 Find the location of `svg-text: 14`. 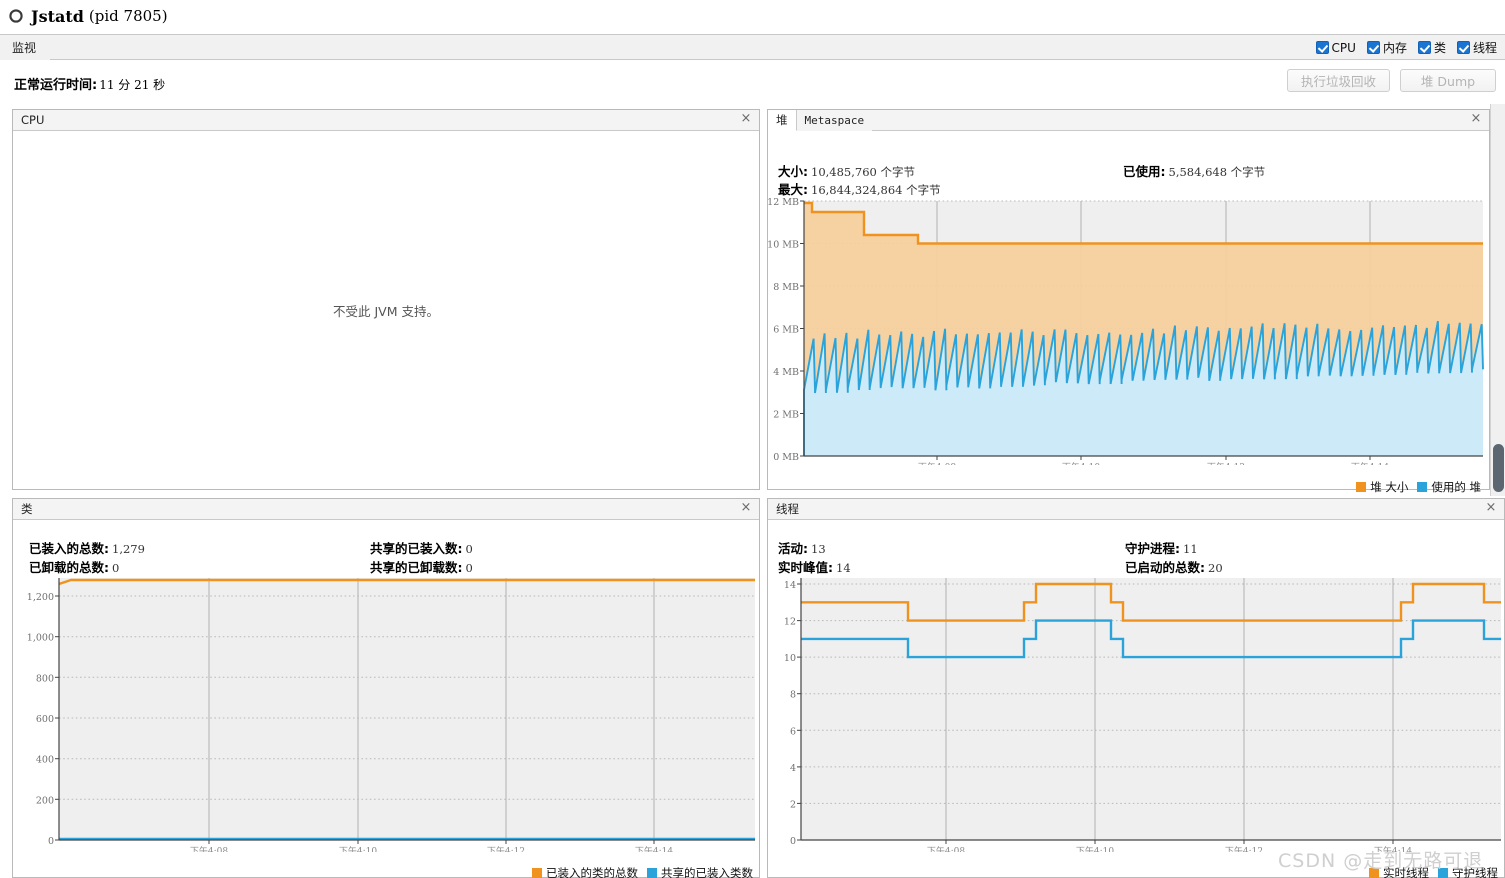

svg-text: 14 is located at coordinates (790, 585).